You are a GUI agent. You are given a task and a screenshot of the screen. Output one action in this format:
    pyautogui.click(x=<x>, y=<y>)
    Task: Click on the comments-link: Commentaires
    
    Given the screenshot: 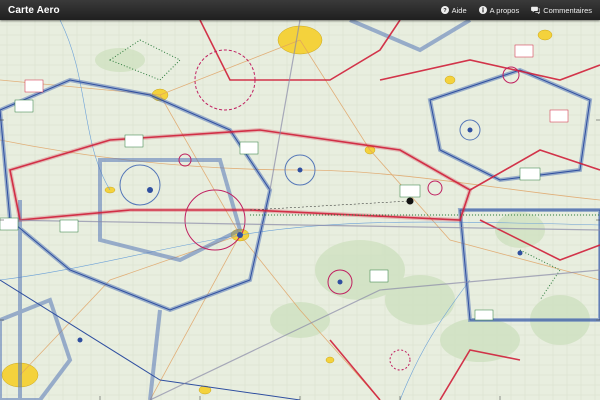 What is the action you would take?
    pyautogui.click(x=561, y=10)
    